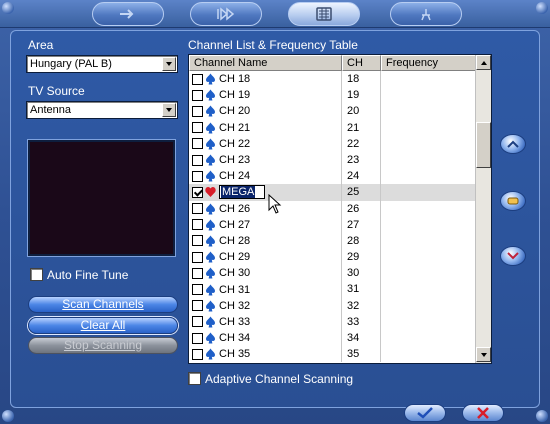  I want to click on tab-tools, so click(426, 14).